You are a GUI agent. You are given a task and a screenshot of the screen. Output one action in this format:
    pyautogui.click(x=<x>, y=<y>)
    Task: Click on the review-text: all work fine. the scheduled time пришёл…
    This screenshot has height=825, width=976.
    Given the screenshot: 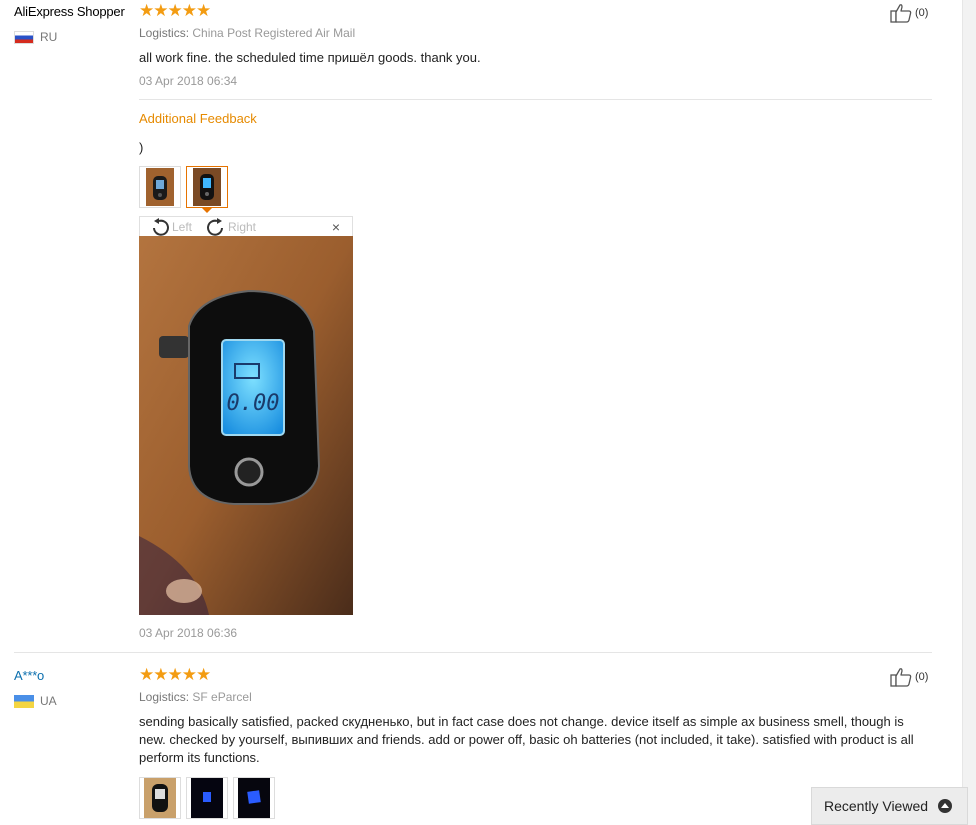 What is the action you would take?
    pyautogui.click(x=310, y=57)
    